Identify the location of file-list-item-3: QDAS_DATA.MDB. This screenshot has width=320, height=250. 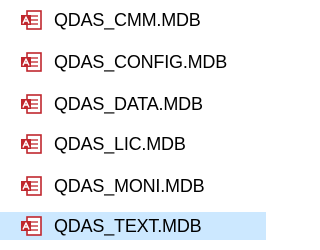
(121, 104).